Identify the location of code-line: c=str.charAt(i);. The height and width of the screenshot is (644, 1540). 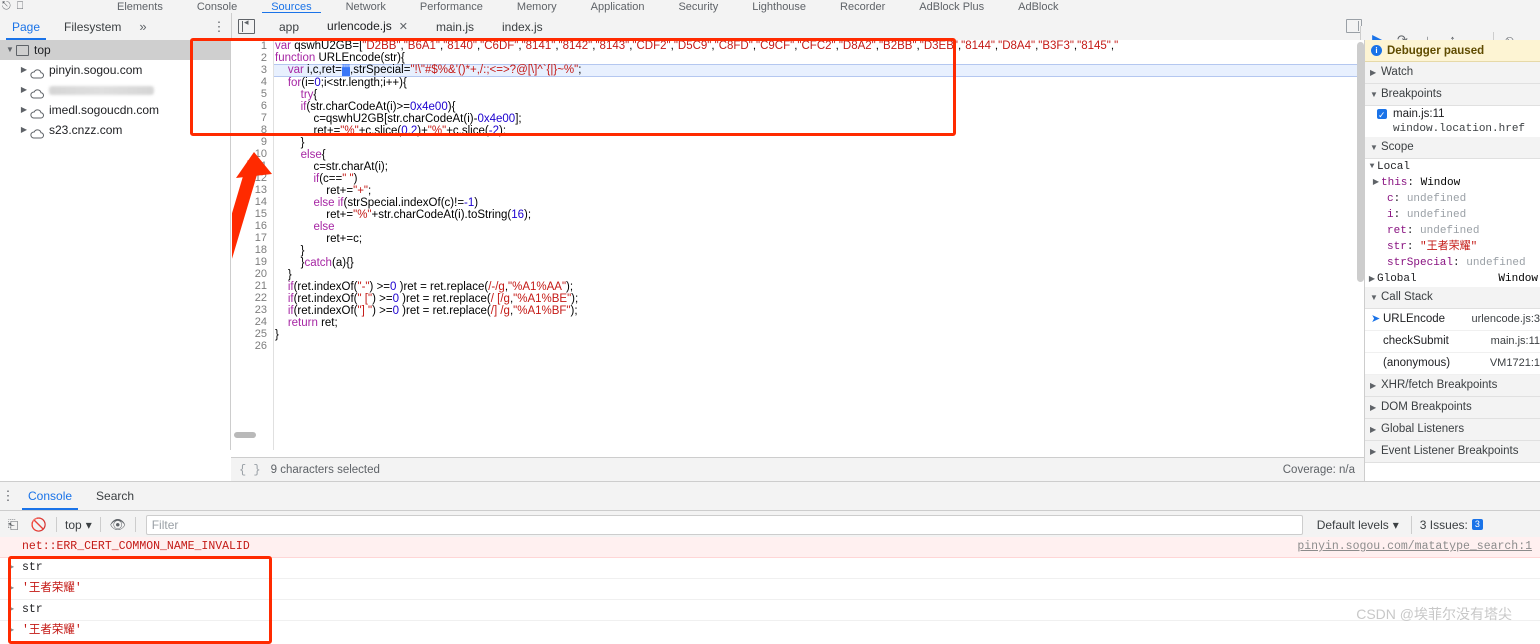
(819, 167).